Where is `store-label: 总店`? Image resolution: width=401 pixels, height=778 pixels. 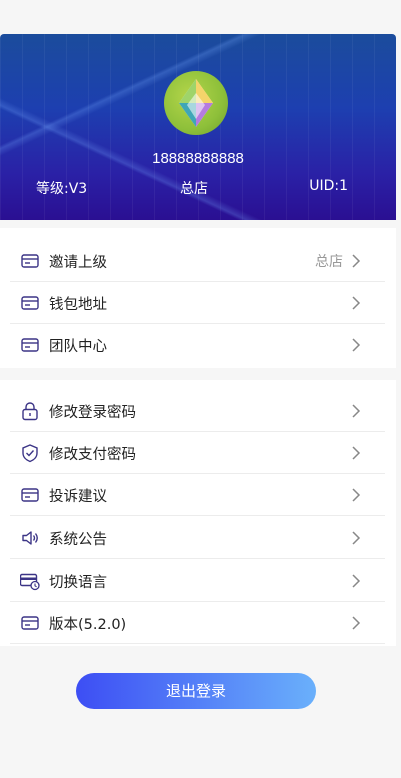
store-label: 总店 is located at coordinates (194, 189).